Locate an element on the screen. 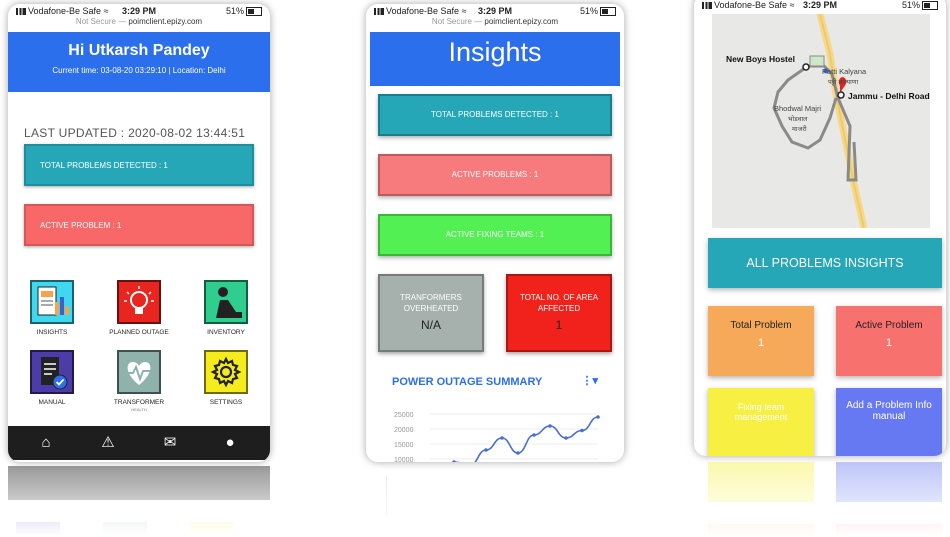 This screenshot has height=537, width=950. worker-icon is located at coordinates (226, 302).